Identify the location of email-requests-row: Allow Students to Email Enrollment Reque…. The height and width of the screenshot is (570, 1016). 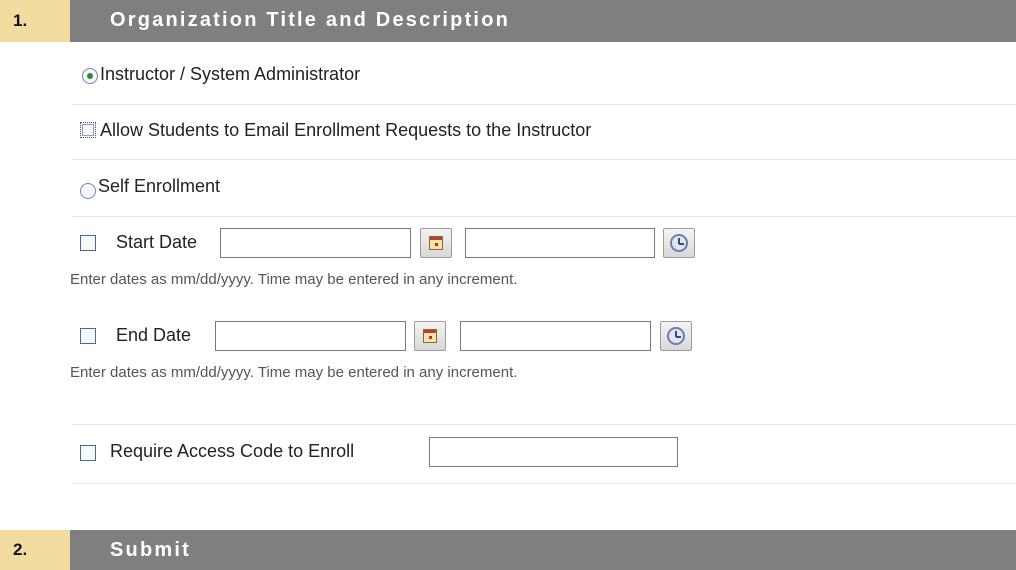
(544, 132).